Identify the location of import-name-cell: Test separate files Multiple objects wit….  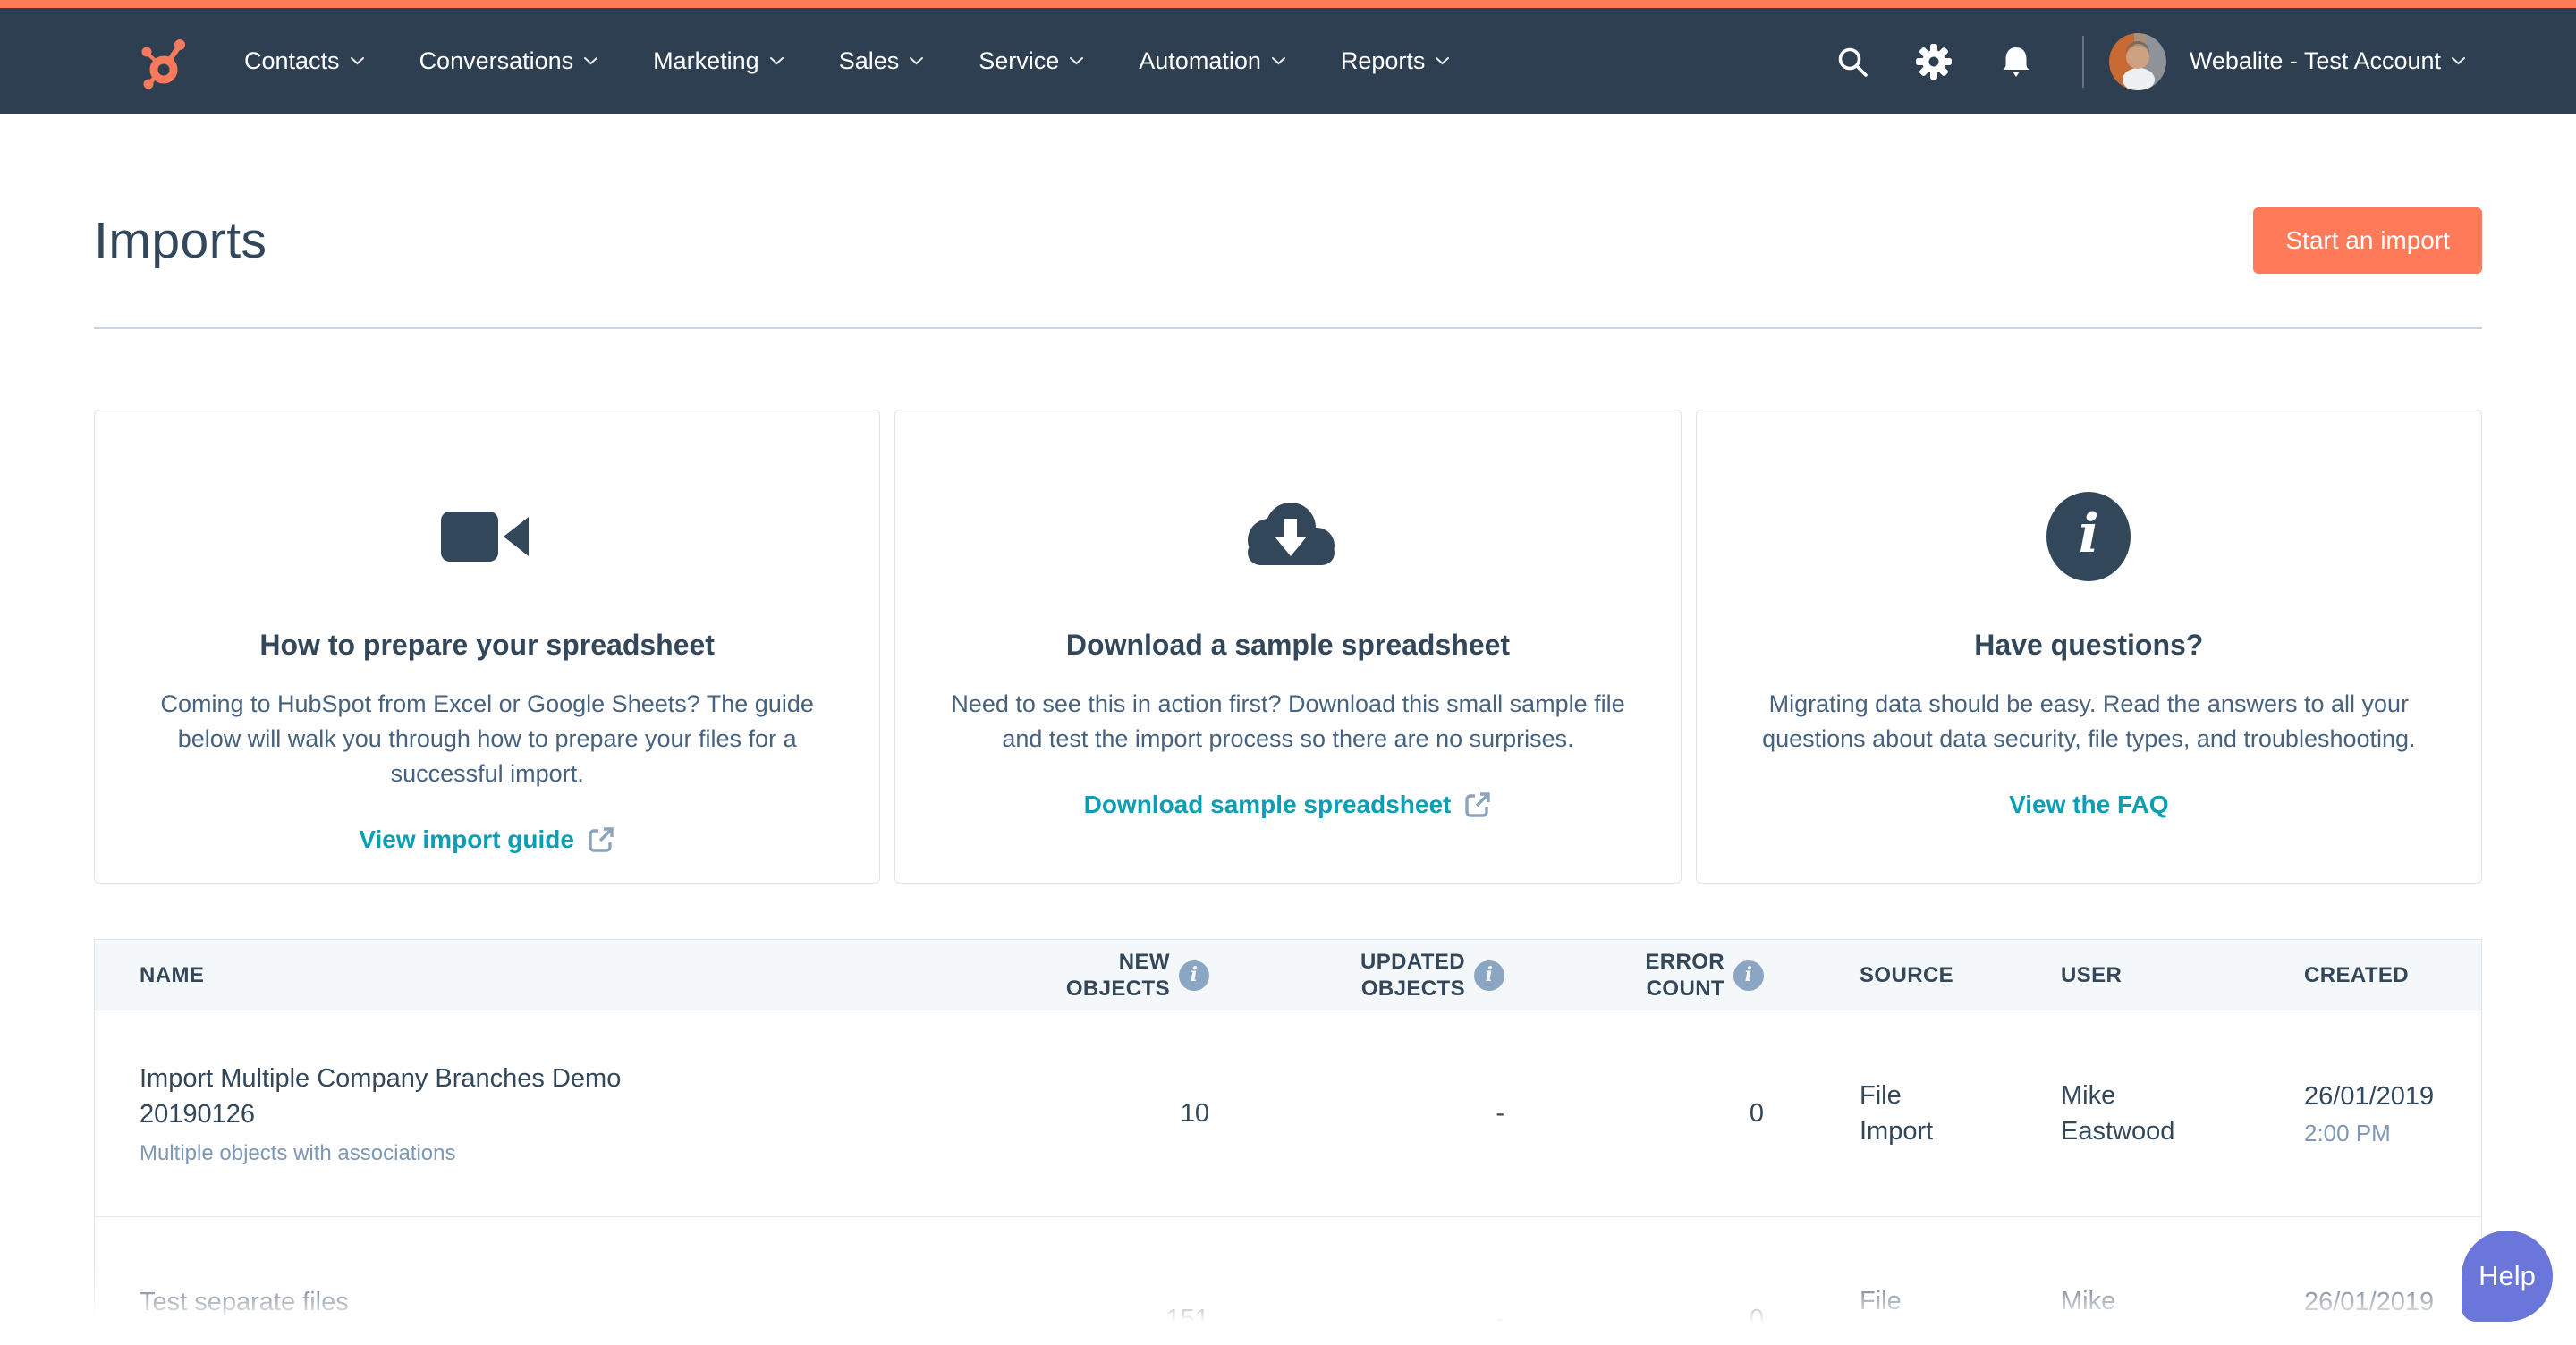
(523, 1315).